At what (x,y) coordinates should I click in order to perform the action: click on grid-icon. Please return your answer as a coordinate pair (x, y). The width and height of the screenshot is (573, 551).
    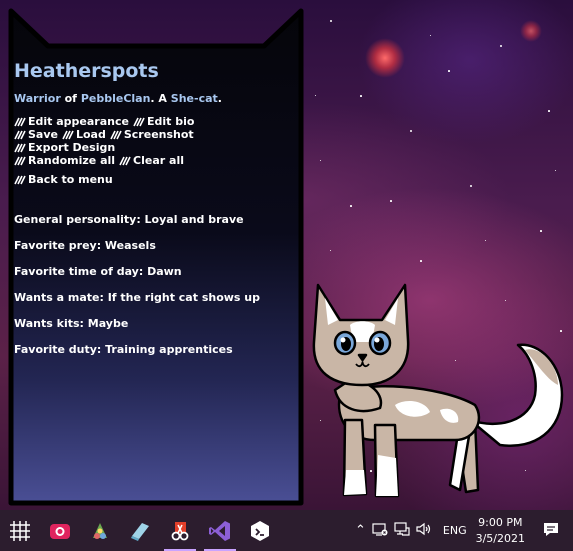
    Looking at the image, I should click on (20, 530).